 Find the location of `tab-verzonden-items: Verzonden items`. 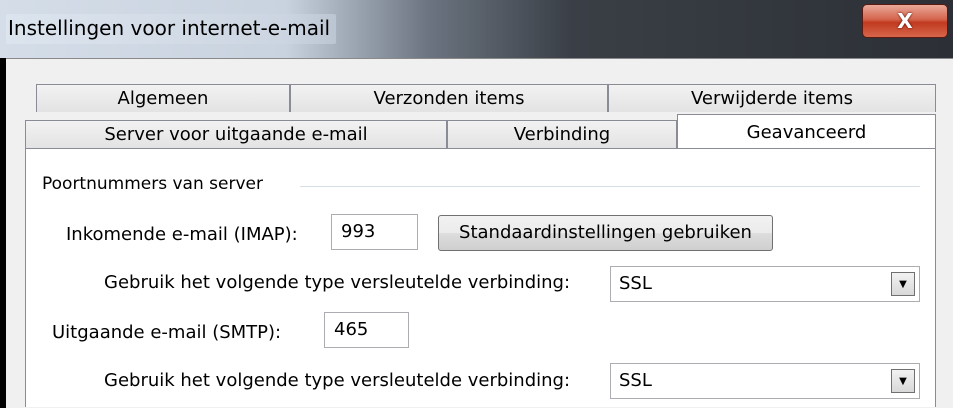

tab-verzonden-items: Verzonden items is located at coordinates (449, 98).